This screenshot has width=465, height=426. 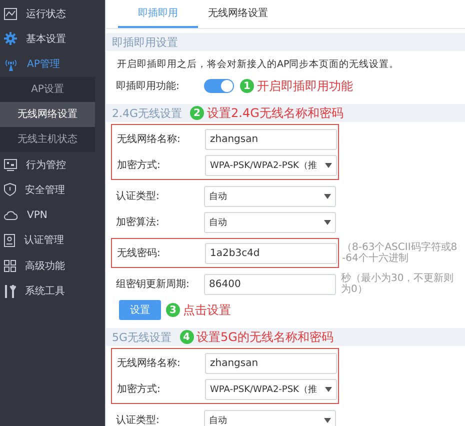 What do you see at coordinates (238, 14) in the screenshot?
I see `tab: 无线网络设置` at bounding box center [238, 14].